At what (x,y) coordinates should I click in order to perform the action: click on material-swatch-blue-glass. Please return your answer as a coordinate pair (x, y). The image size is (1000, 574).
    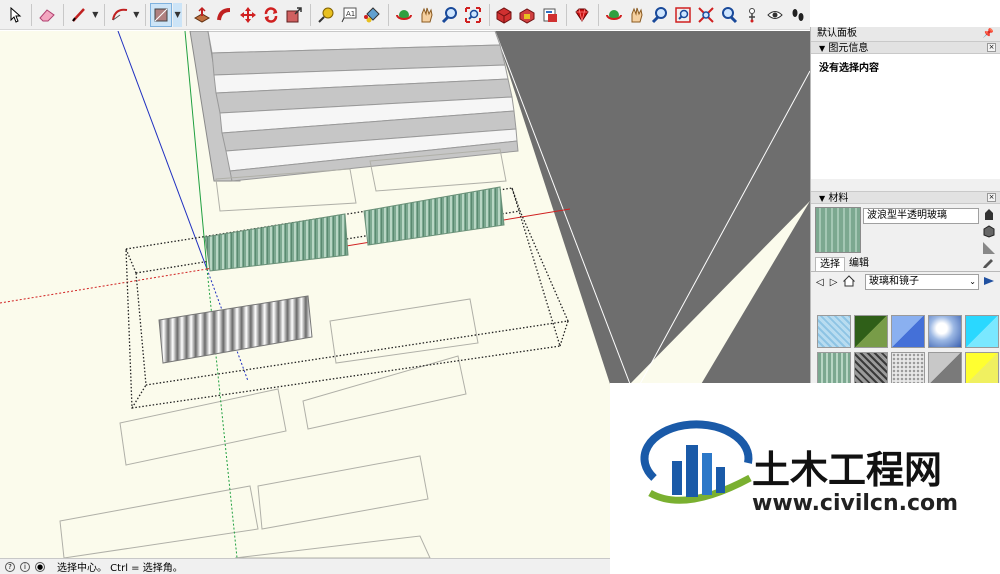
    Looking at the image, I should click on (908, 331).